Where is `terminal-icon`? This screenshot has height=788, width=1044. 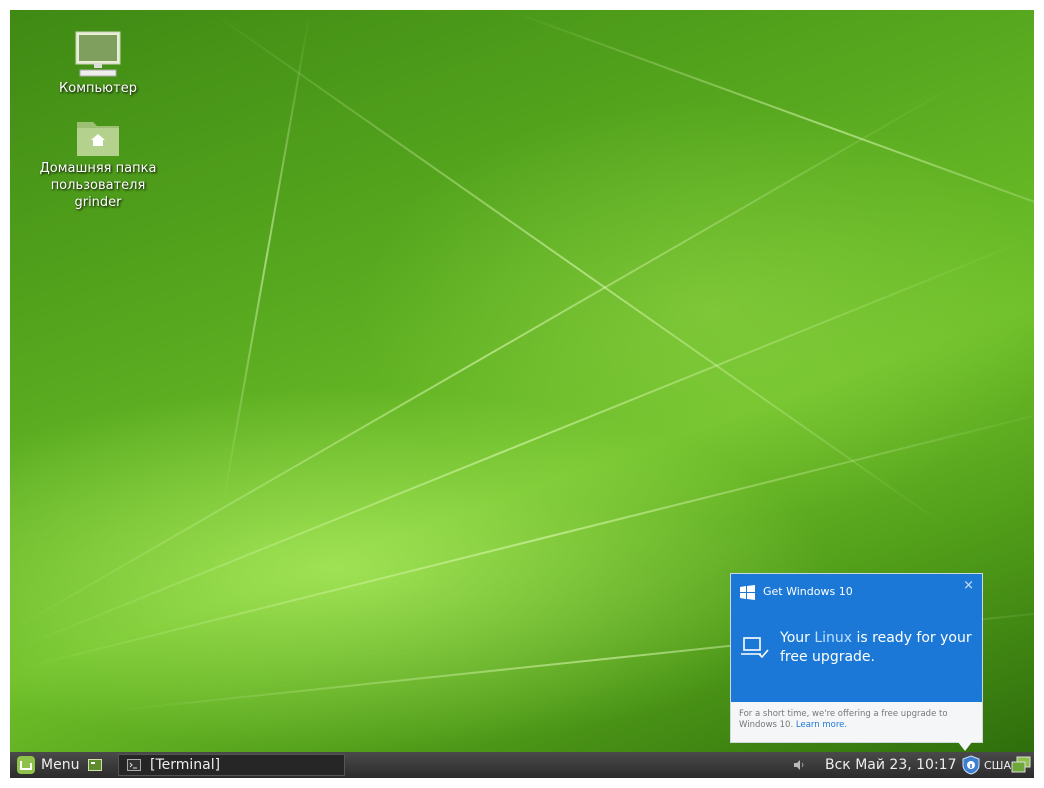
terminal-icon is located at coordinates (134, 765).